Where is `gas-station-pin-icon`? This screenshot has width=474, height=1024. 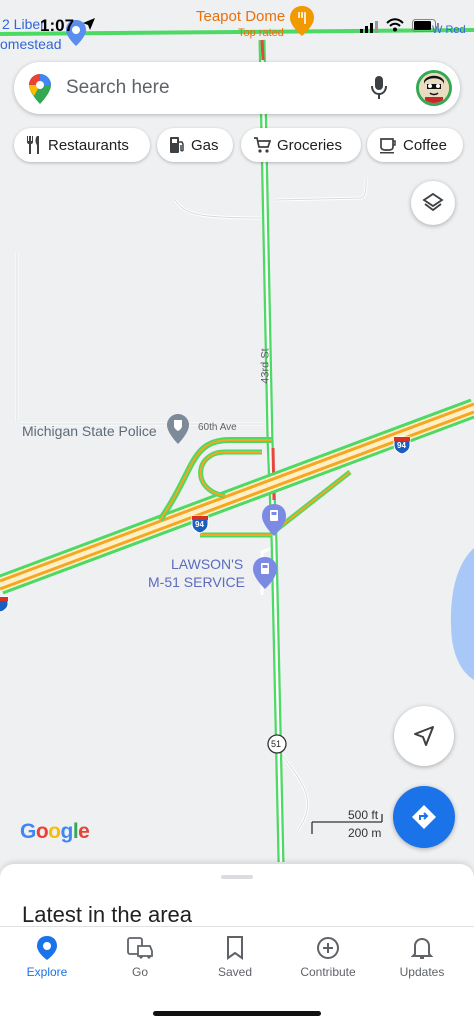 gas-station-pin-icon is located at coordinates (274, 520).